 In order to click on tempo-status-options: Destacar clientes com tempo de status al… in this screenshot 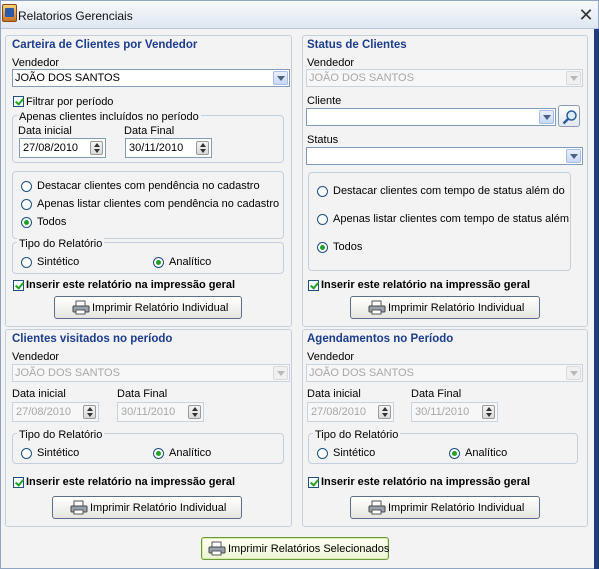, I will do `click(439, 221)`.